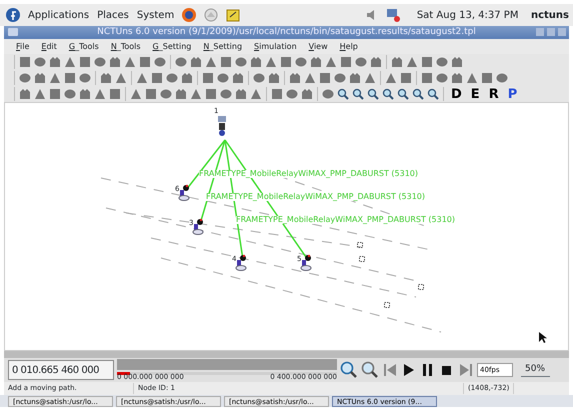 This screenshot has width=573, height=409. Describe the element at coordinates (189, 15) in the screenshot. I see `browser-icon` at that location.